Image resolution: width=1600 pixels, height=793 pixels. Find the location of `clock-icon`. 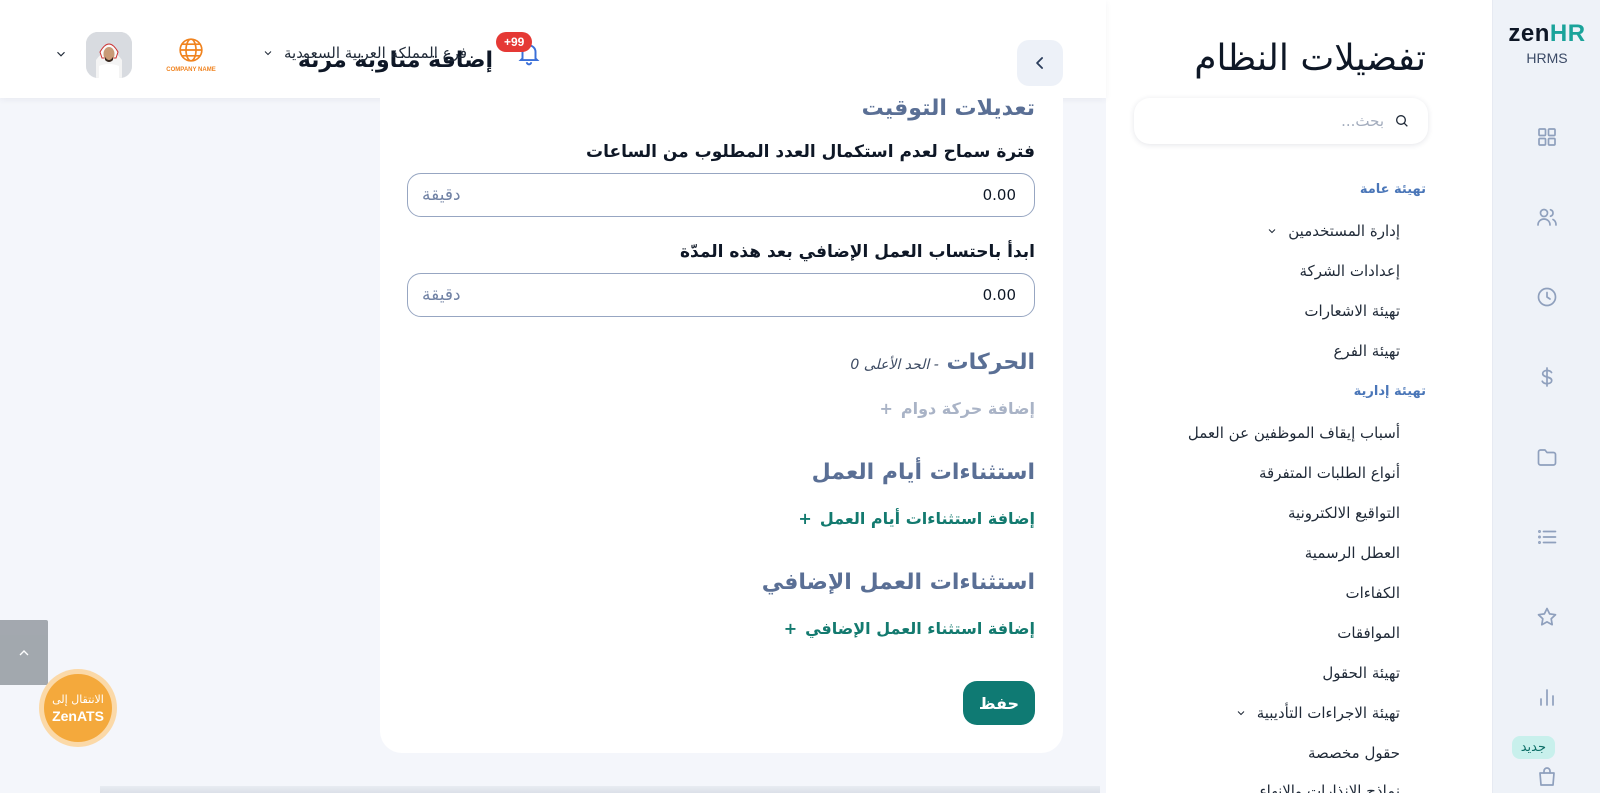

clock-icon is located at coordinates (1547, 297).